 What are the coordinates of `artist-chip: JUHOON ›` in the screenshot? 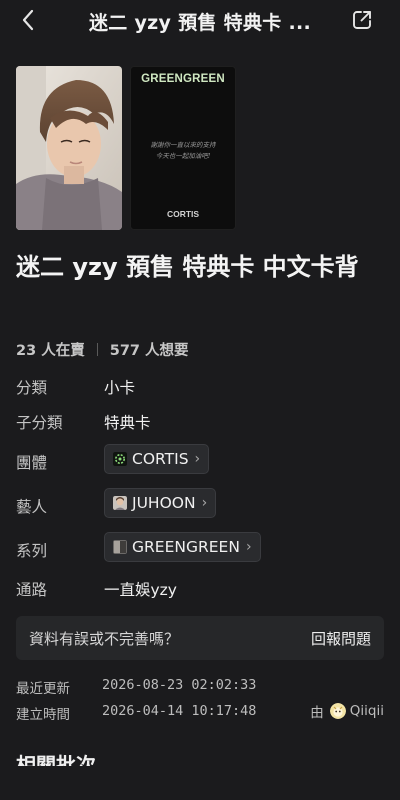 It's located at (160, 503).